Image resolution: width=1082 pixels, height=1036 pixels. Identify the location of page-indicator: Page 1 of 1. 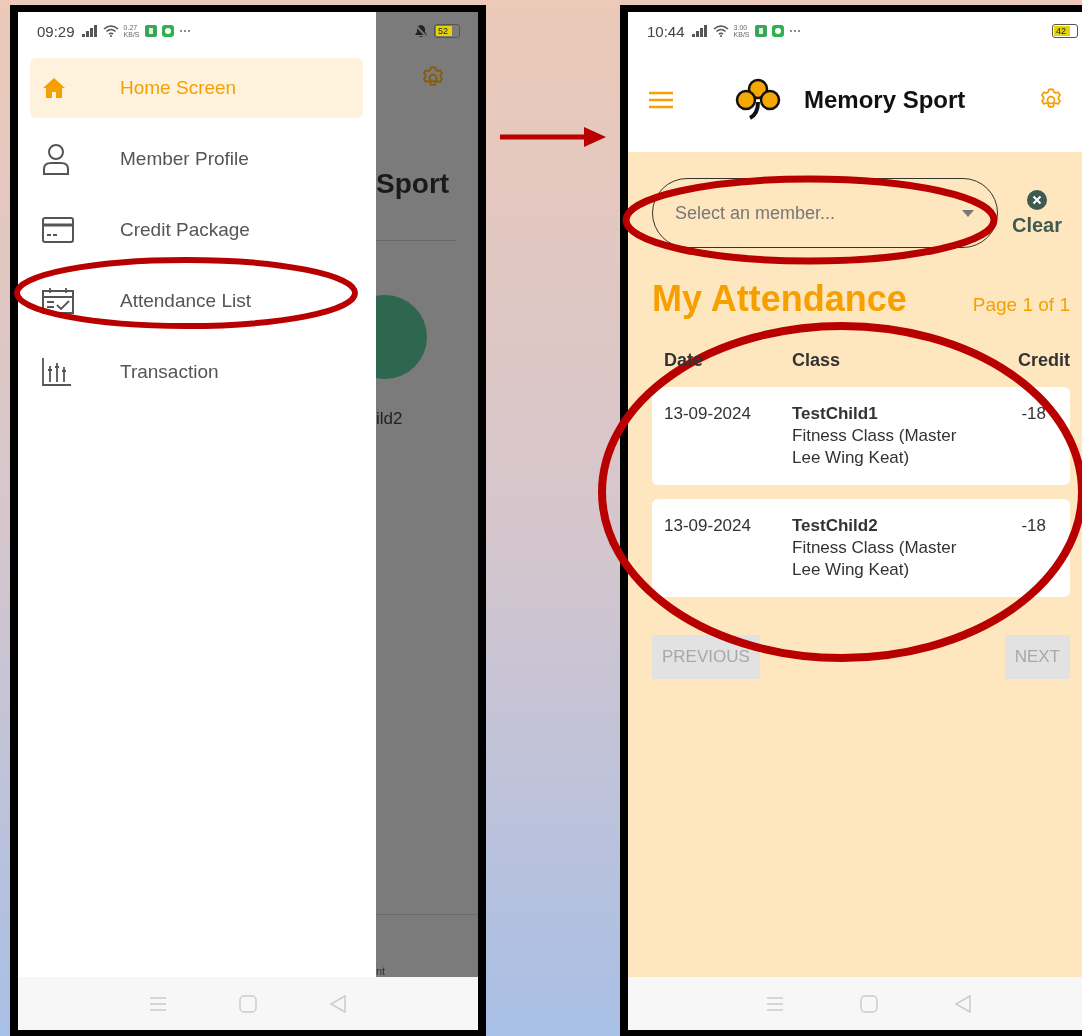
(1021, 305).